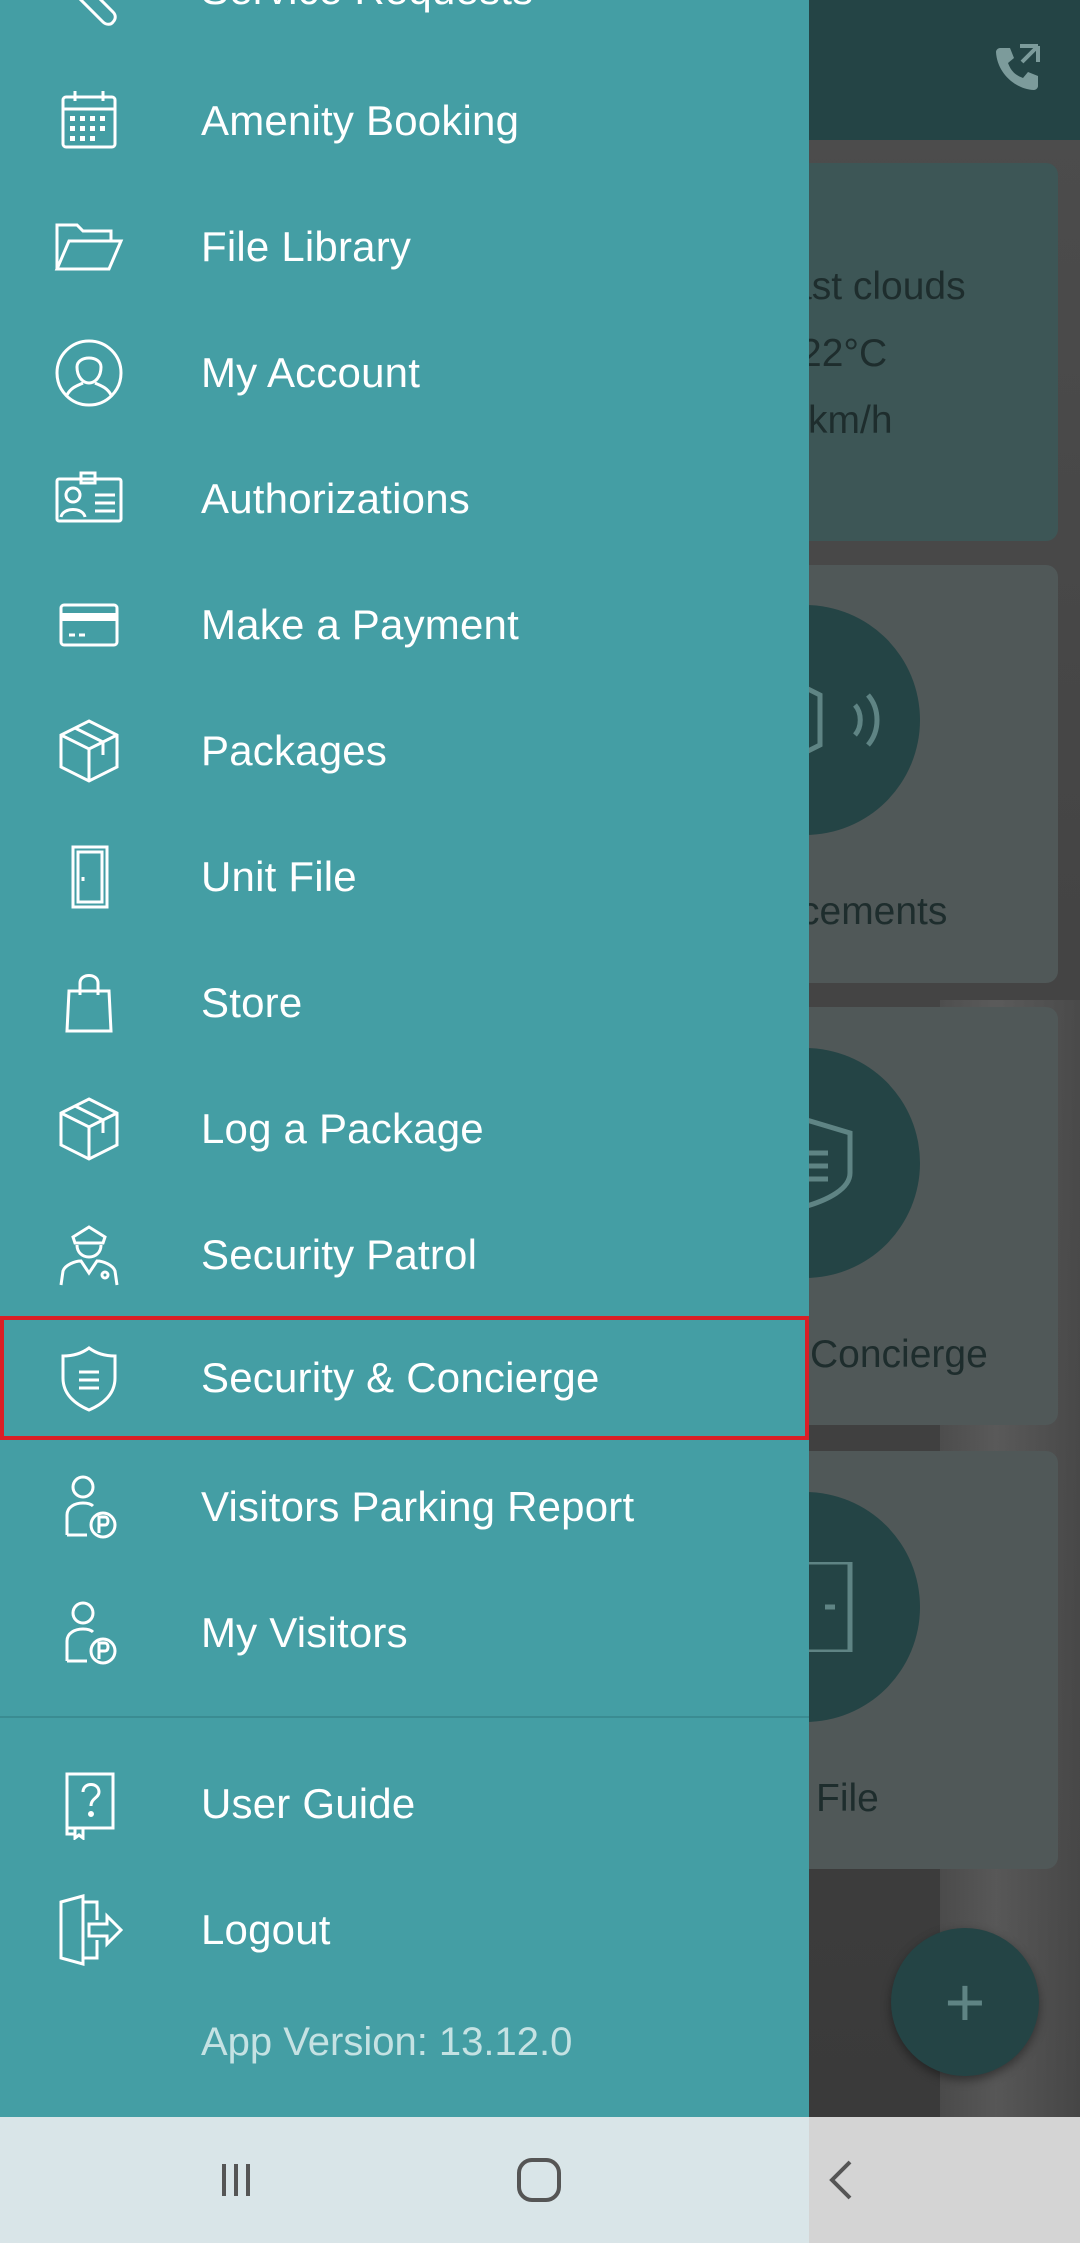 Image resolution: width=1080 pixels, height=2243 pixels. I want to click on menu-item-amenity-booking: Amenity Booking, so click(404, 121).